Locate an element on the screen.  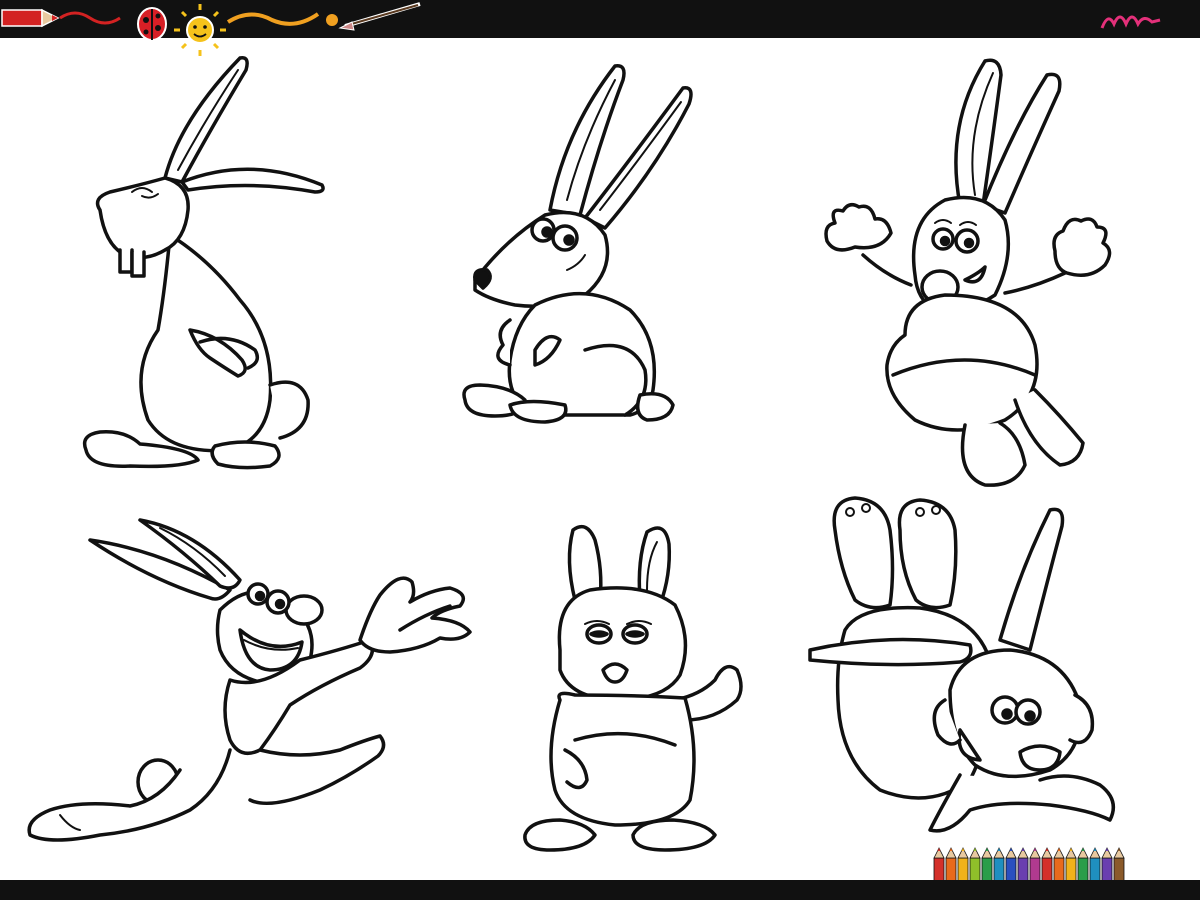
bunny-standing-waving is located at coordinates (633, 688).